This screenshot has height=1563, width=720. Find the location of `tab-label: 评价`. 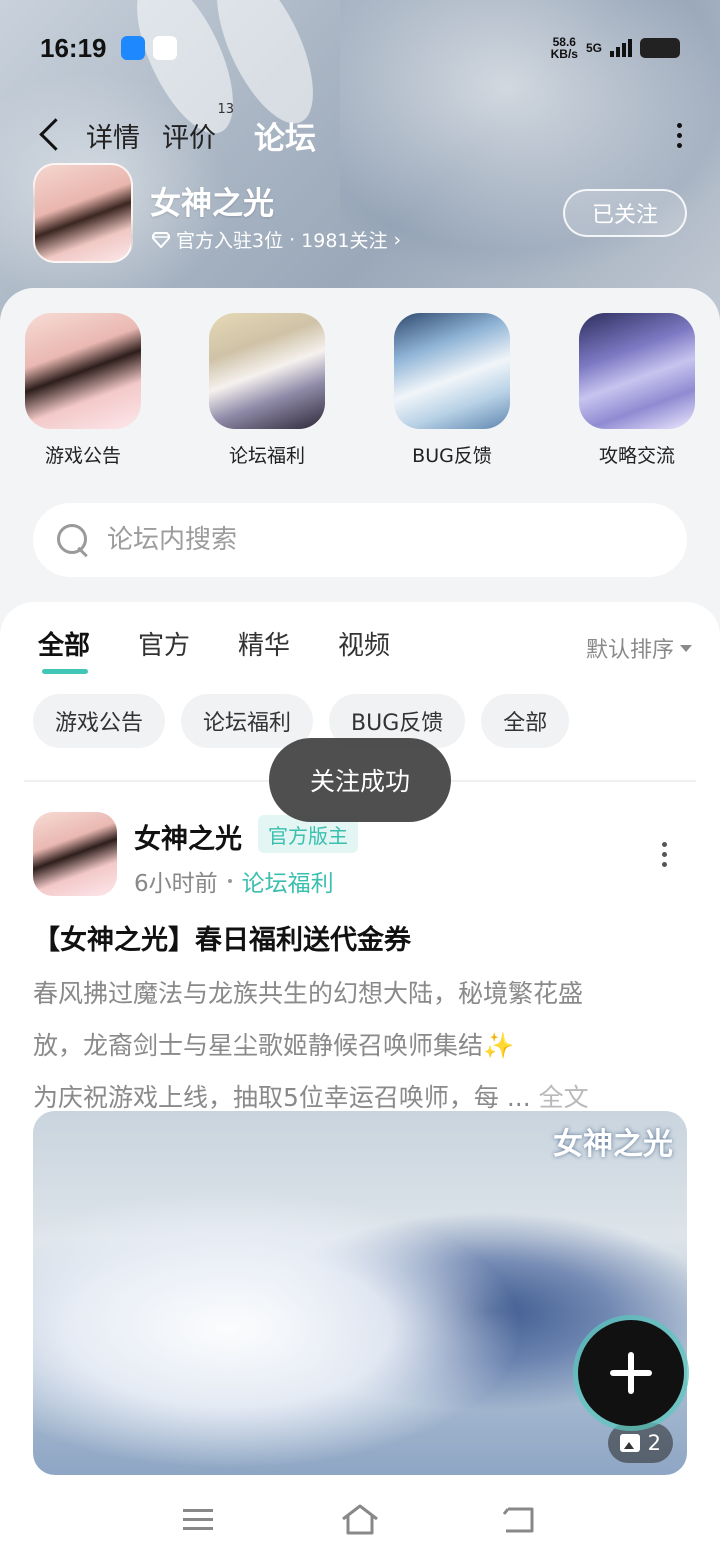

tab-label: 评价 is located at coordinates (189, 138).